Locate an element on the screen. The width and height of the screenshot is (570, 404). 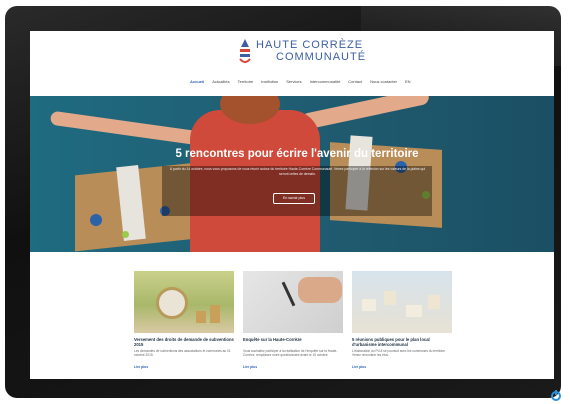
site-logo: HAUTE CORRÈZE COMMUNAUTÉ is located at coordinates (303, 56).